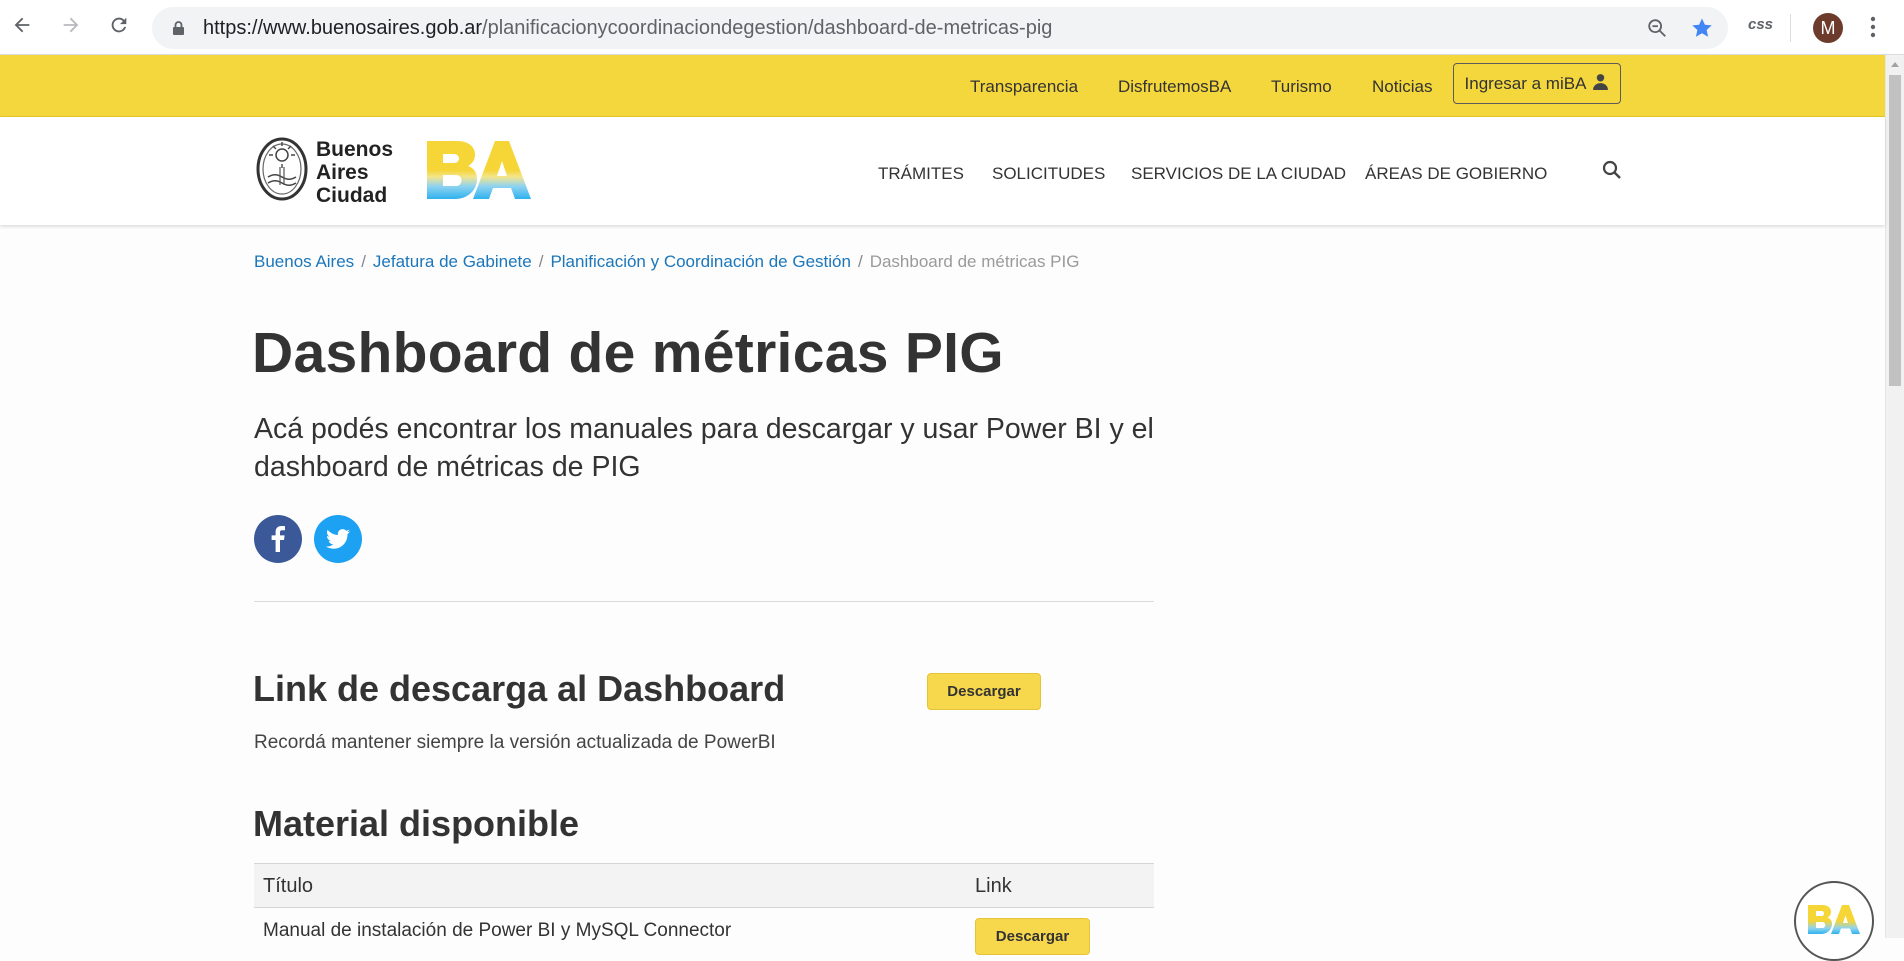  What do you see at coordinates (354, 172) in the screenshot?
I see `buenos-aires-ciudad-logo-text: Buenos Aires Ciudad` at bounding box center [354, 172].